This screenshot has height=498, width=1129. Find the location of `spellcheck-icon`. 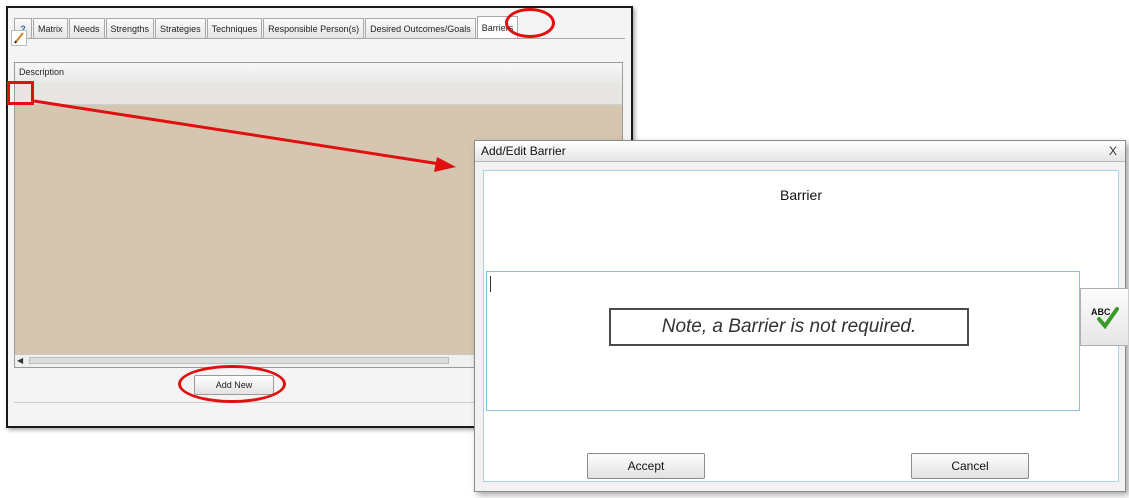

spellcheck-icon is located at coordinates (1108, 318).